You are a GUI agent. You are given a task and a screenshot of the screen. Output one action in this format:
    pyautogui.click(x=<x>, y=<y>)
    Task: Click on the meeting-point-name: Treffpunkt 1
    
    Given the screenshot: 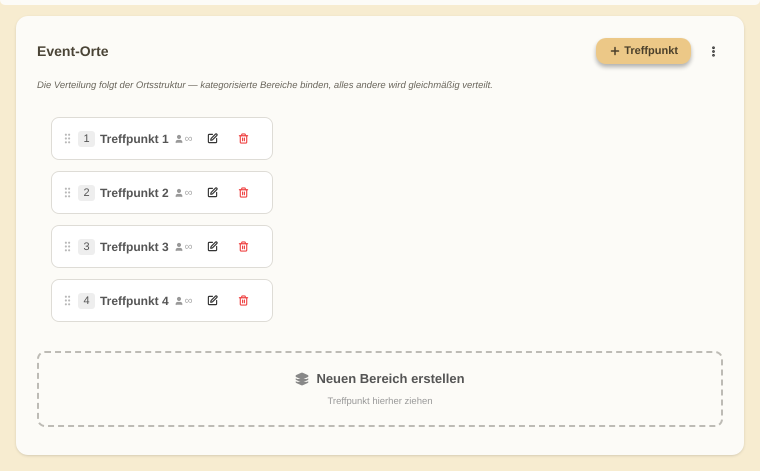 What is the action you would take?
    pyautogui.click(x=134, y=139)
    